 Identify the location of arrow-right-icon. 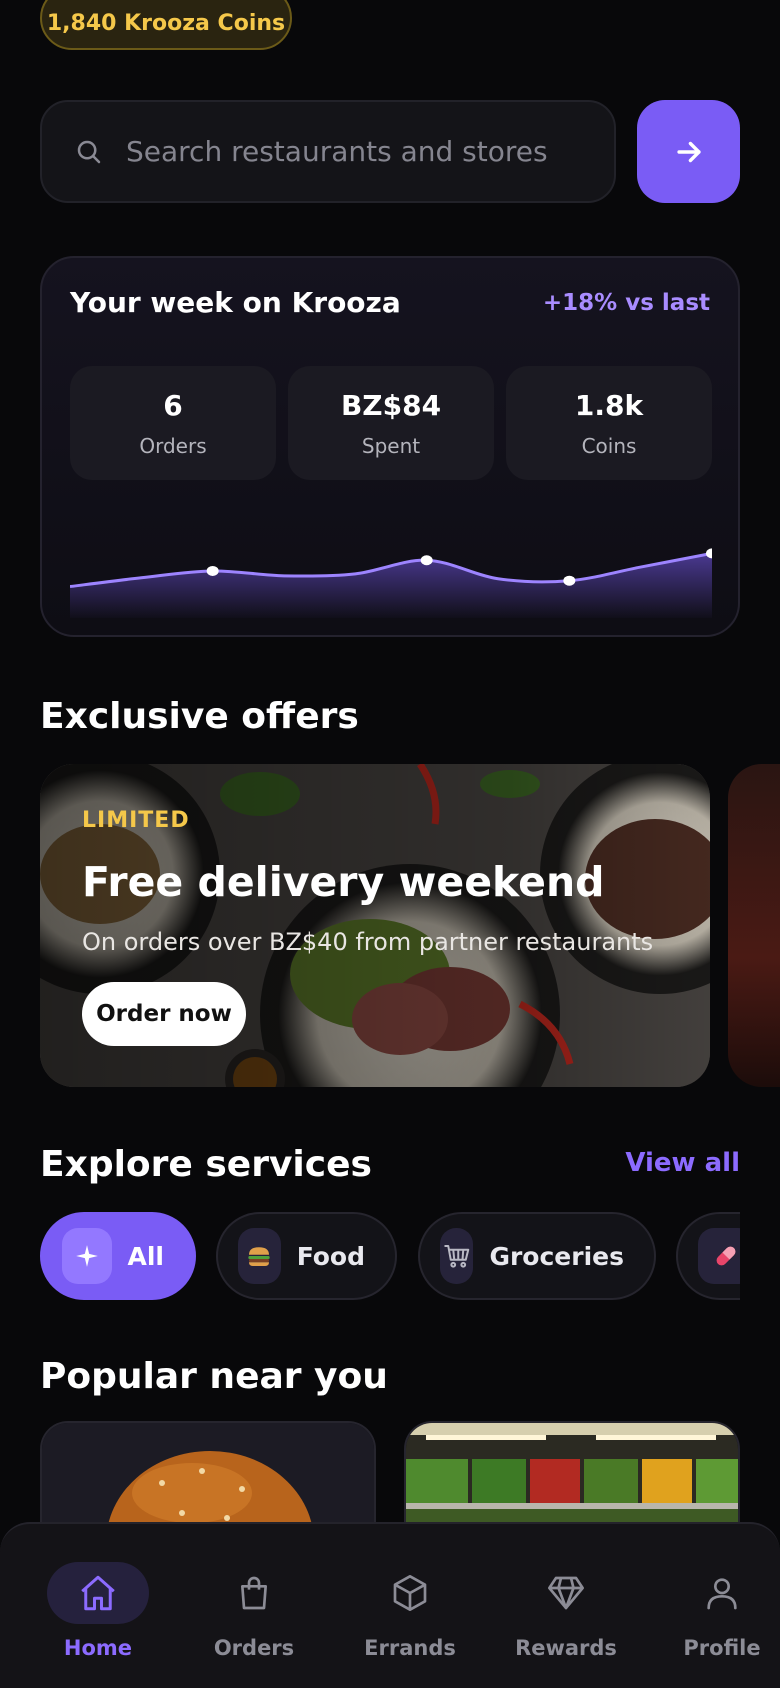
(688, 151).